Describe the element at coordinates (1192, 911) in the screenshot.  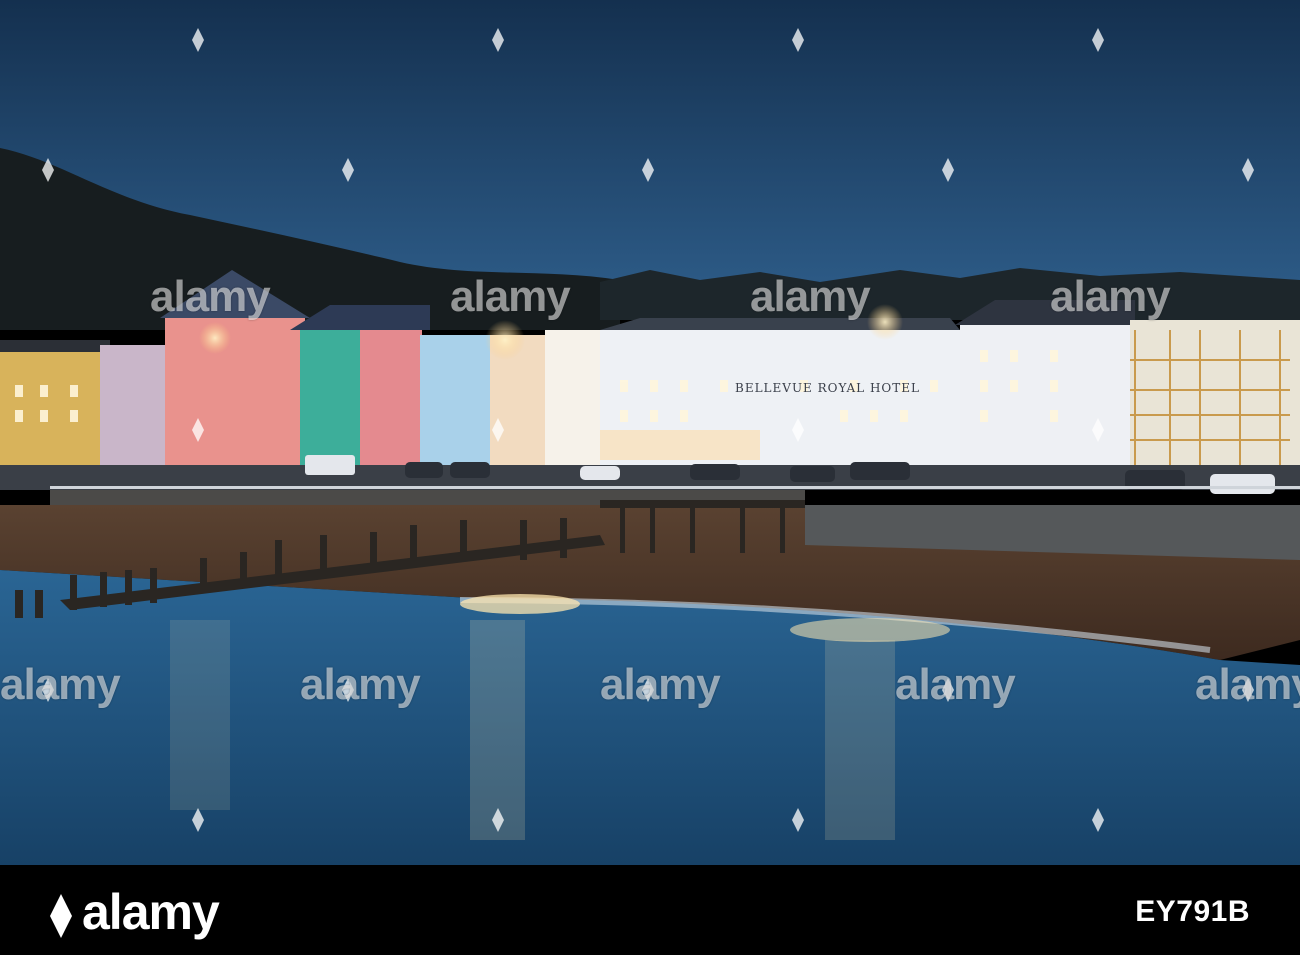
I see `image-id: EY791B` at that location.